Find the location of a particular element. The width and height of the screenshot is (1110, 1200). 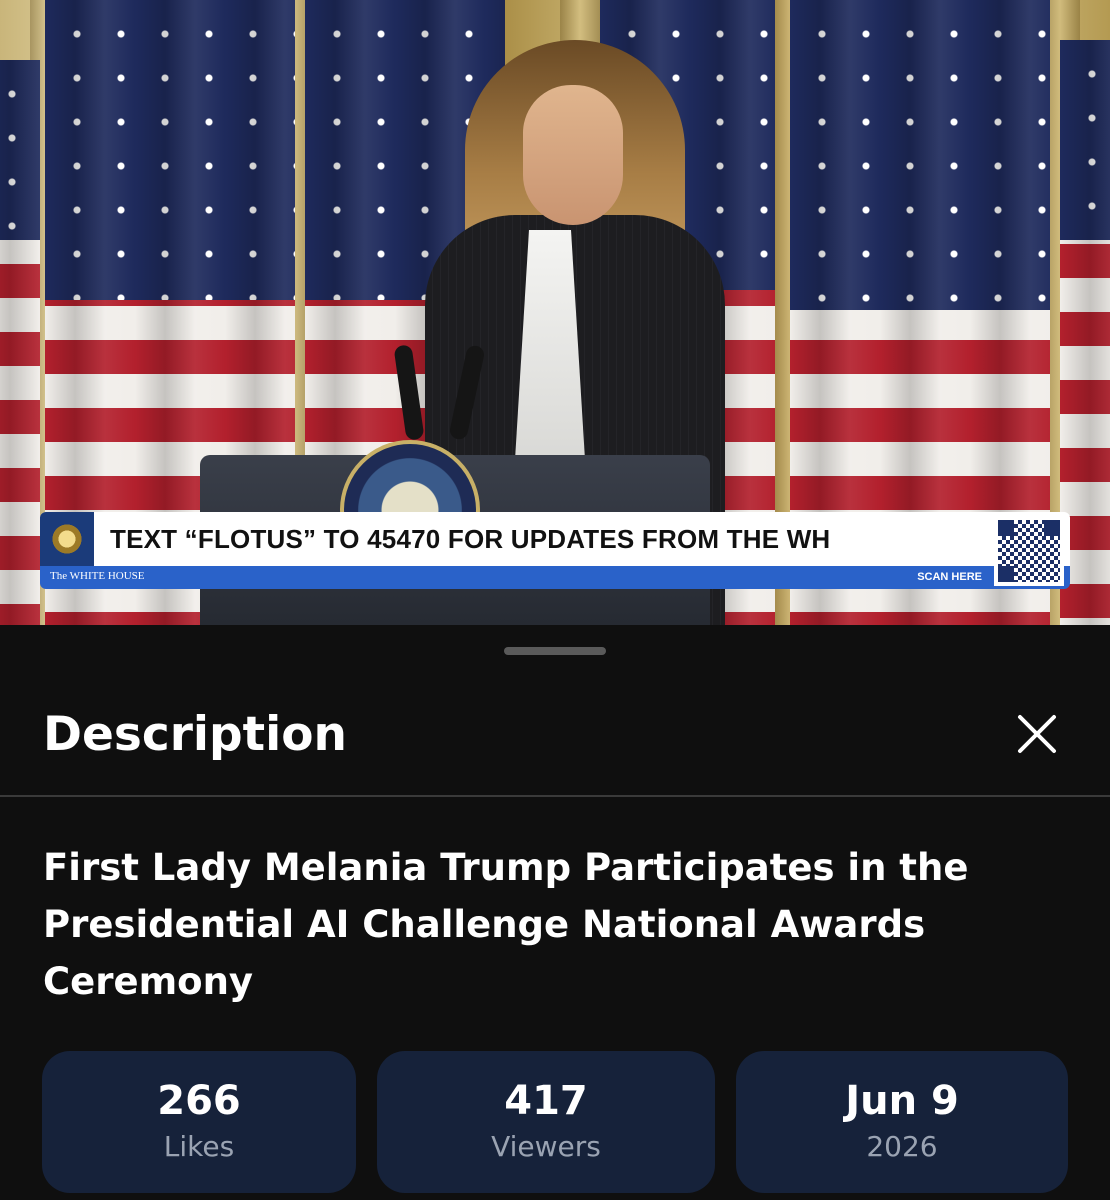

banner-org: The WHITE HOUSE is located at coordinates (97, 576).